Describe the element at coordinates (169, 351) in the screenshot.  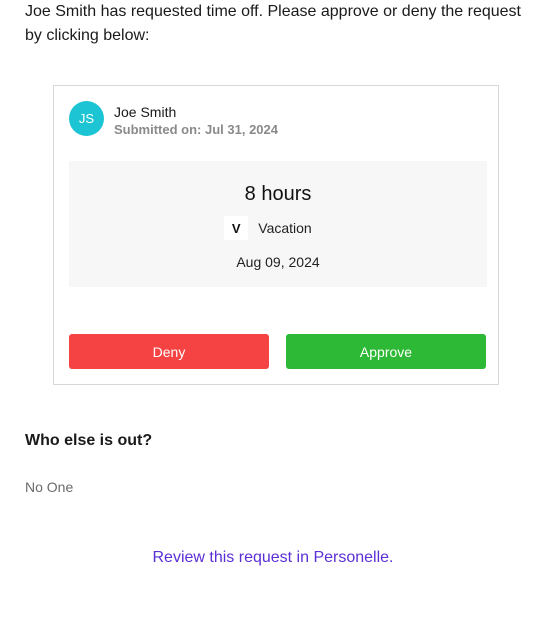
I see `deny-button: Deny` at that location.